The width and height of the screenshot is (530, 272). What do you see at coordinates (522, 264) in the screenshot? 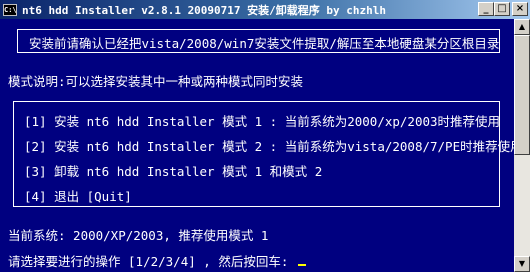
I see `scroll-down-button: ▼` at bounding box center [522, 264].